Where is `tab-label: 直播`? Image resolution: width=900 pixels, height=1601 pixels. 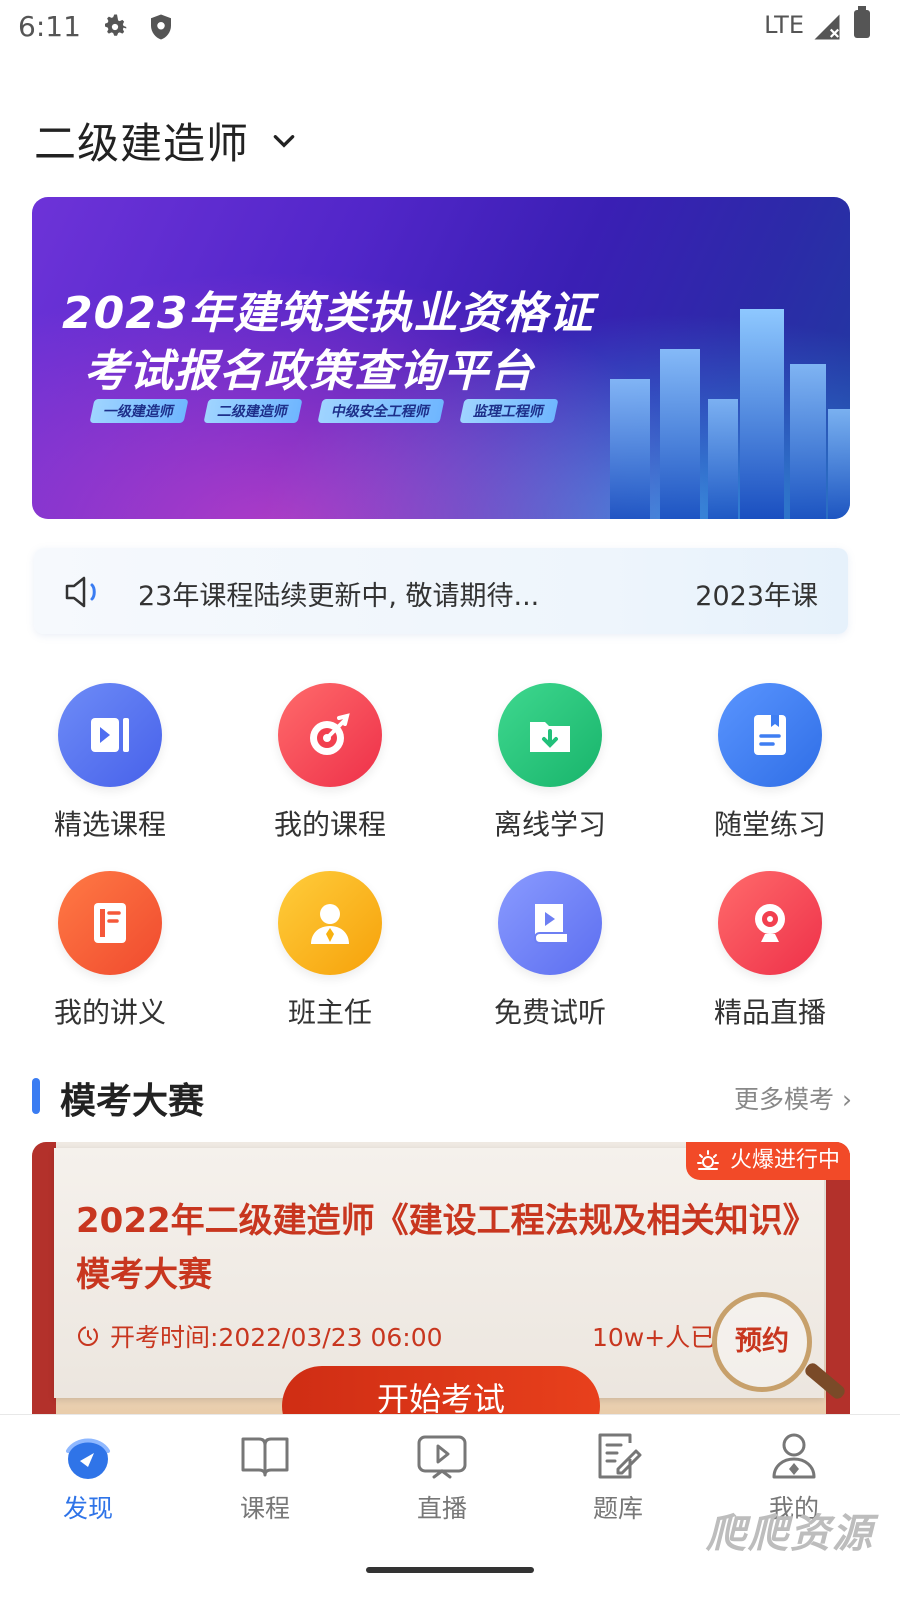
tab-label: 直播 is located at coordinates (441, 1508).